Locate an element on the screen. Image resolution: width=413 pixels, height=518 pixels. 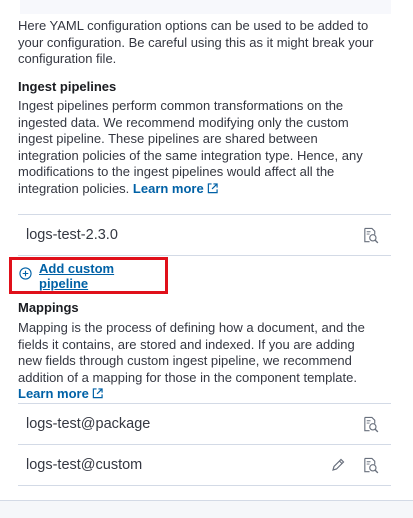
panel-footer is located at coordinates (206, 509).